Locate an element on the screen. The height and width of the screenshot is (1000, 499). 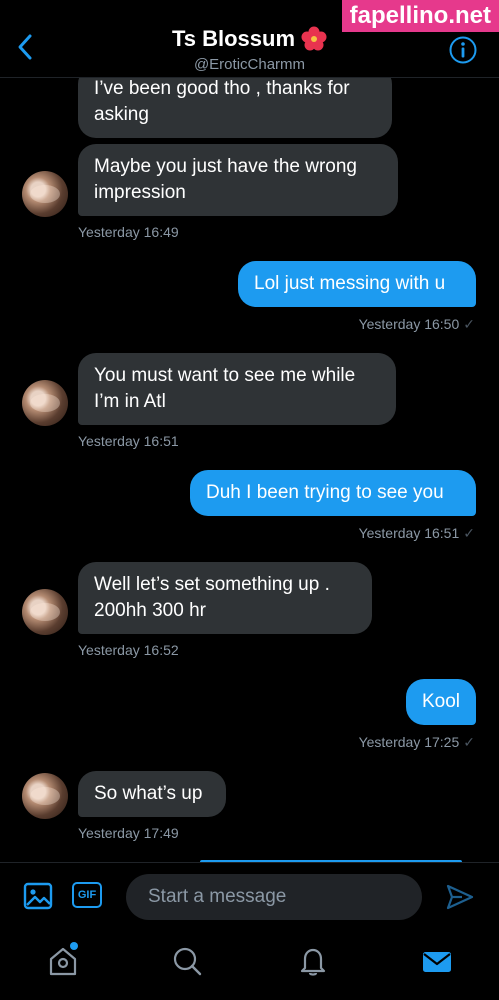
gif-button: GIF is located at coordinates (87, 895).